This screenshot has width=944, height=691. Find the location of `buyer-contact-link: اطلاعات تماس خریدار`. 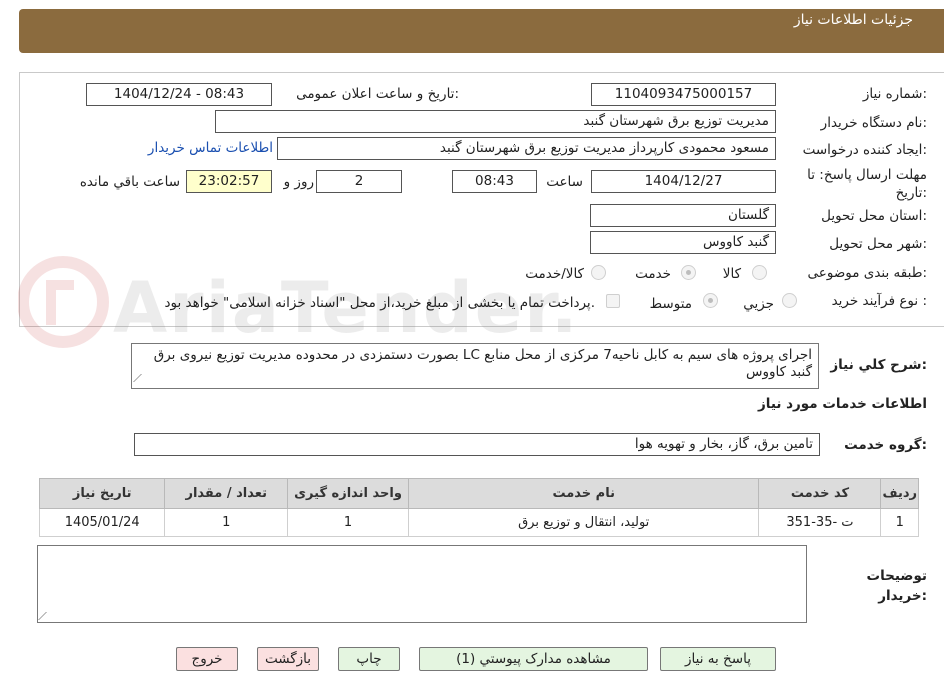

buyer-contact-link: اطلاعات تماس خریدار is located at coordinates (210, 148).